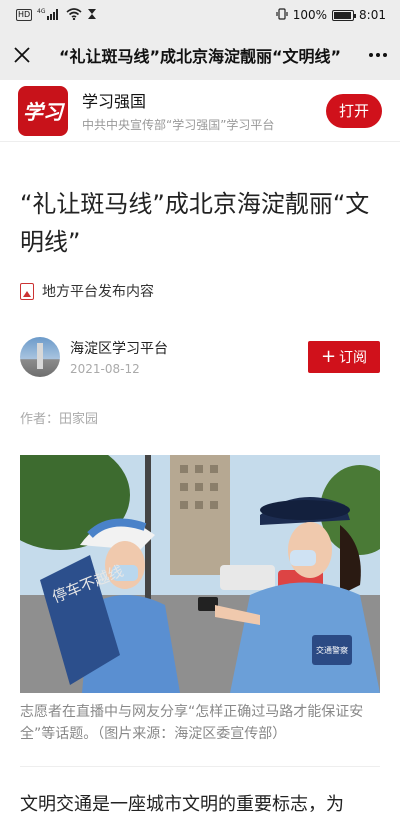  Describe the element at coordinates (200, 766) in the screenshot. I see `divider` at that location.